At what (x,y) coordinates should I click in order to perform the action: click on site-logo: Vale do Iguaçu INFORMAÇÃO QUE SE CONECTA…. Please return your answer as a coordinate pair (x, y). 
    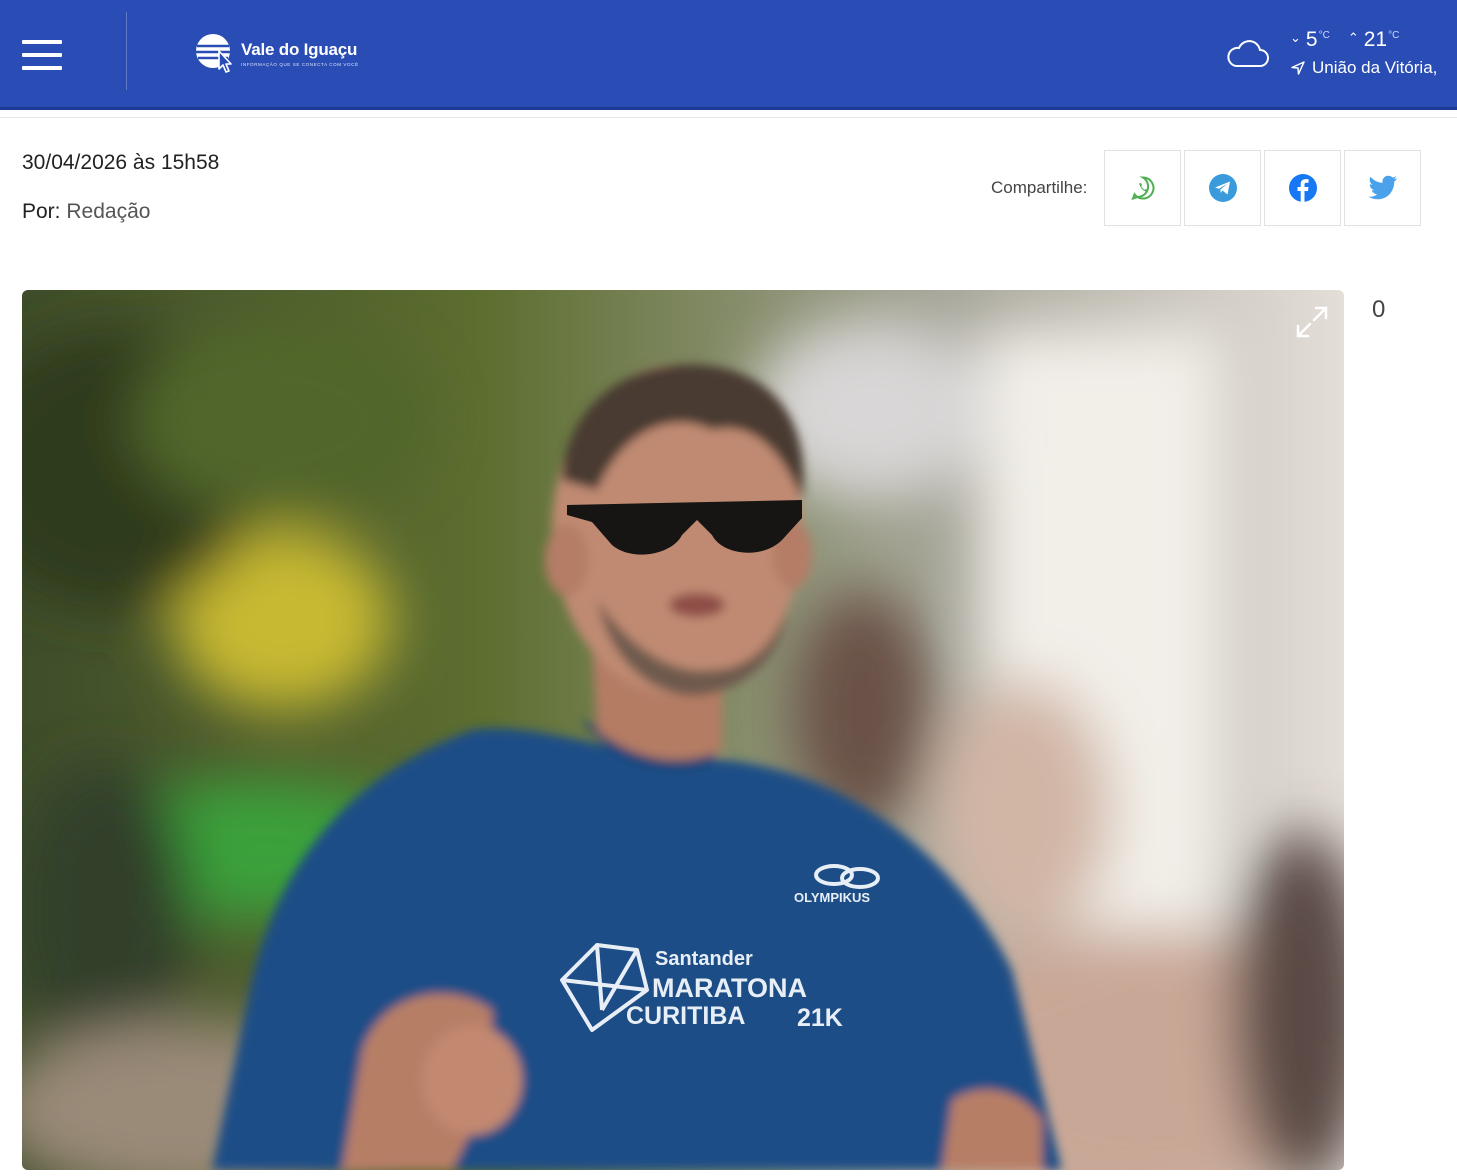
    Looking at the image, I should click on (293, 53).